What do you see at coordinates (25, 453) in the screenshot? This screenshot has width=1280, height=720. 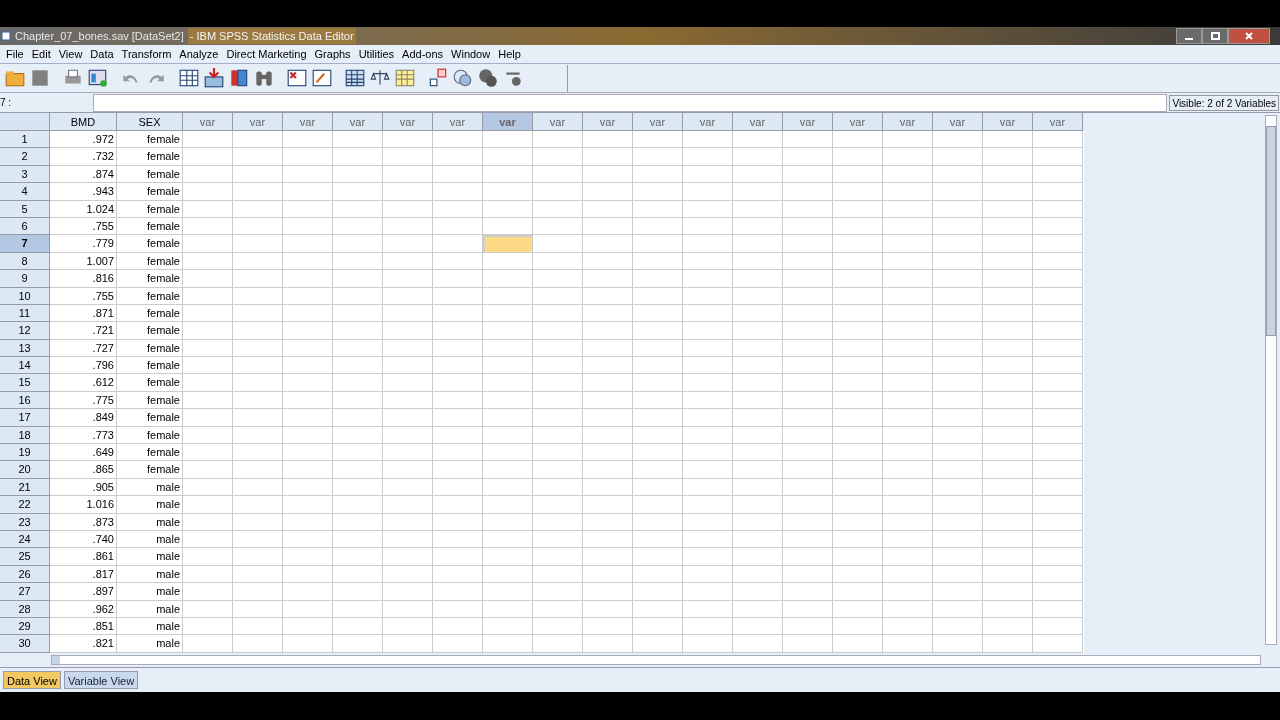 I see `row-header: 19` at bounding box center [25, 453].